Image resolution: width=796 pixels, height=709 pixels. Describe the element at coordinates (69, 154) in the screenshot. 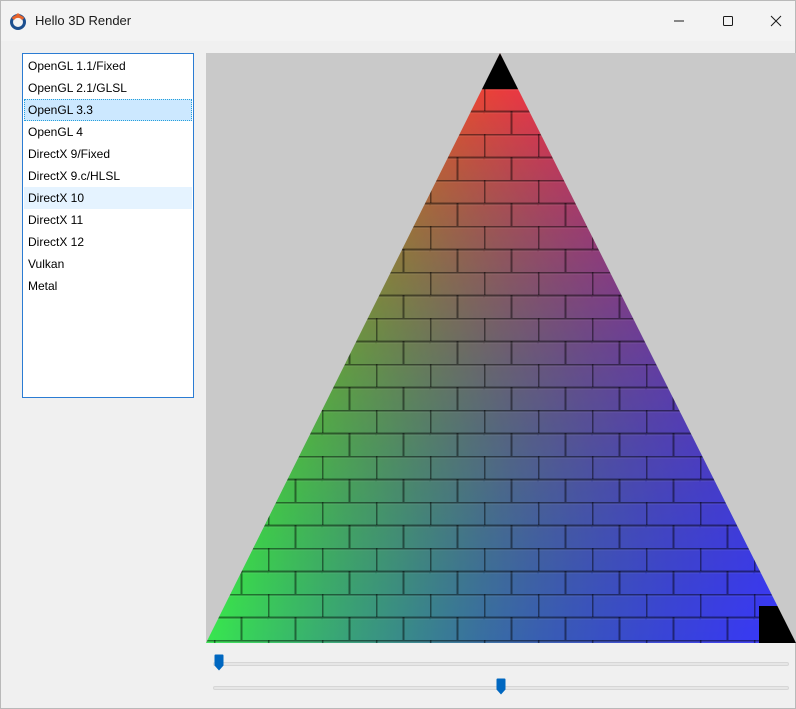

I see `list-item-label: DirectX 9/Fixed` at that location.